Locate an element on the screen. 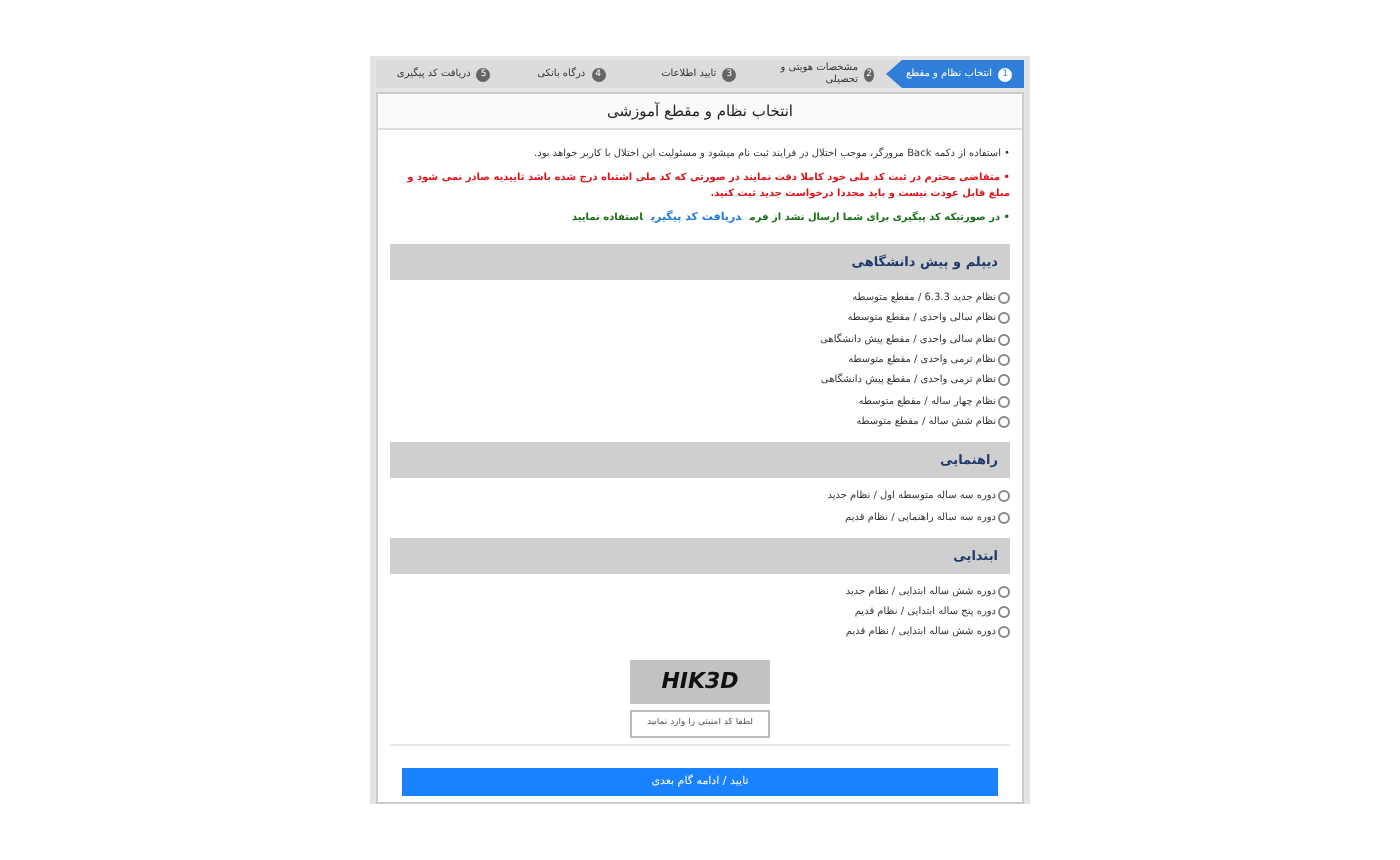  captcha-image: HIK3D is located at coordinates (700, 681).